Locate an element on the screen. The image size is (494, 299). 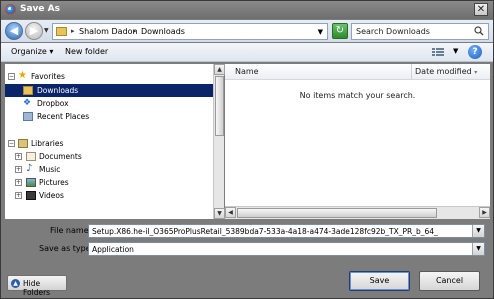
nav-favorites-label: Favorites is located at coordinates (48, 76).